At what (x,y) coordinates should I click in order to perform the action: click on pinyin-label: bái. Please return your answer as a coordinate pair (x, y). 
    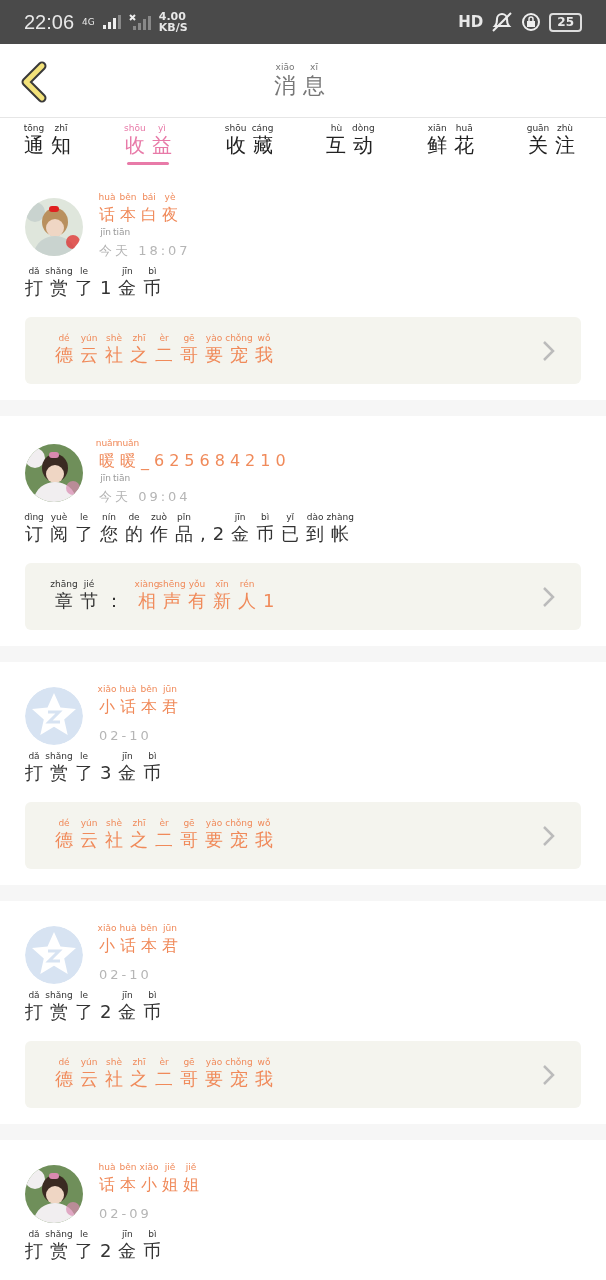
    Looking at the image, I should click on (149, 197).